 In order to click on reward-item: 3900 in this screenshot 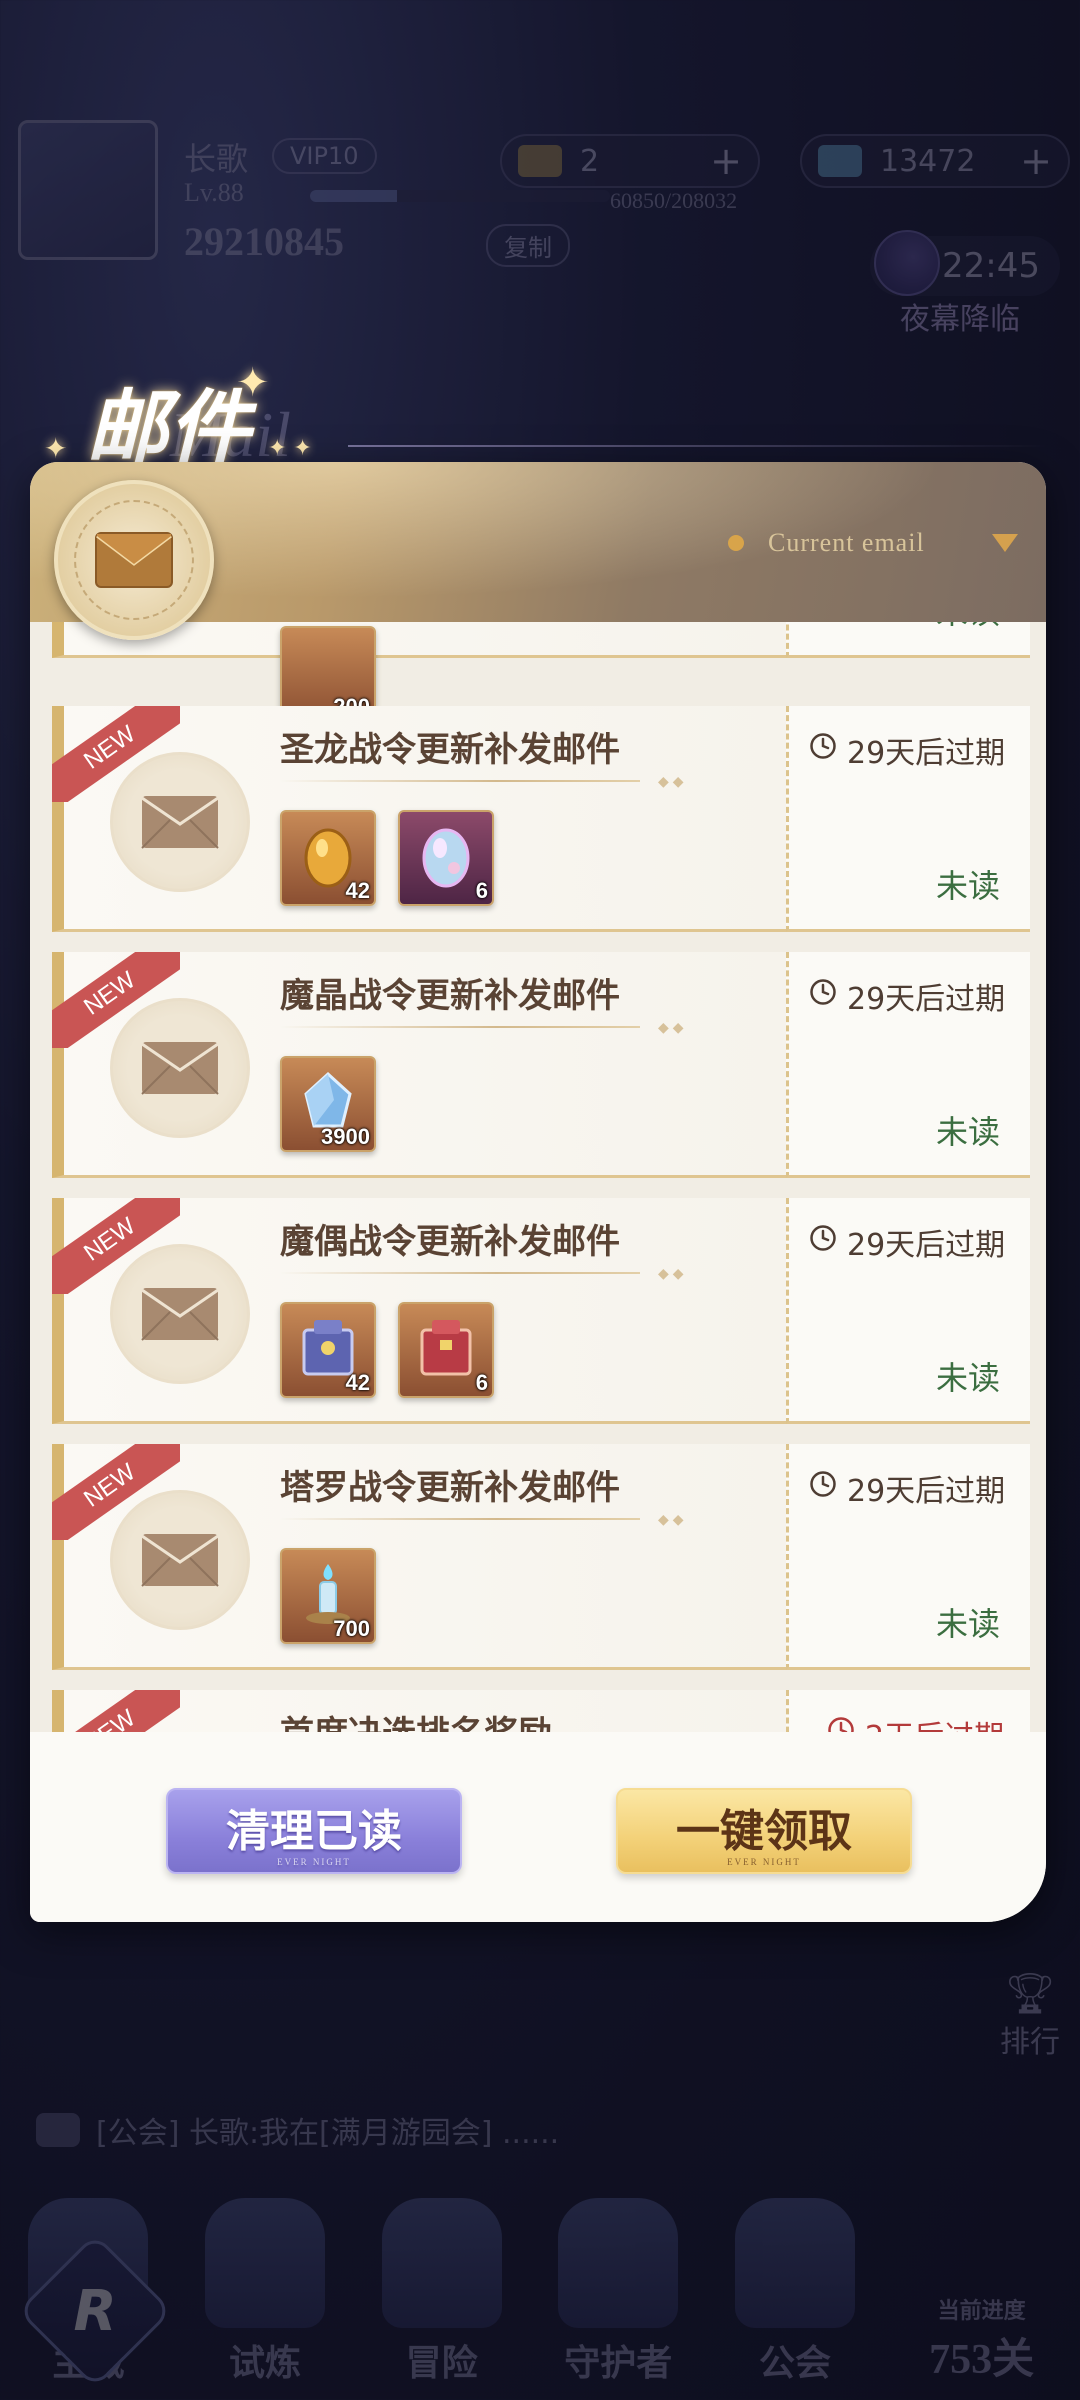, I will do `click(328, 1104)`.